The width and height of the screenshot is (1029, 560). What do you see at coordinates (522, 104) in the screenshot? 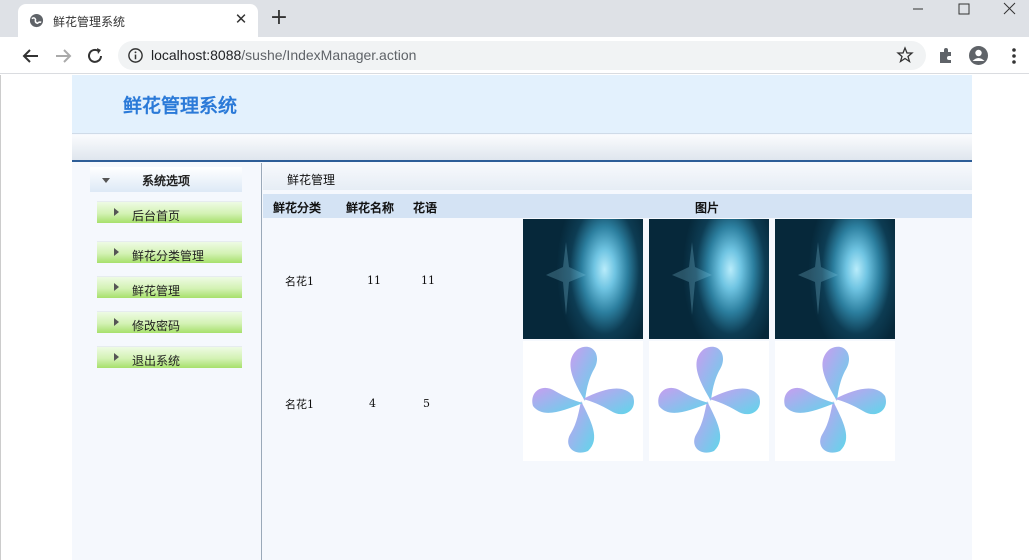
I see `site-header: 鲜花管理系统` at bounding box center [522, 104].